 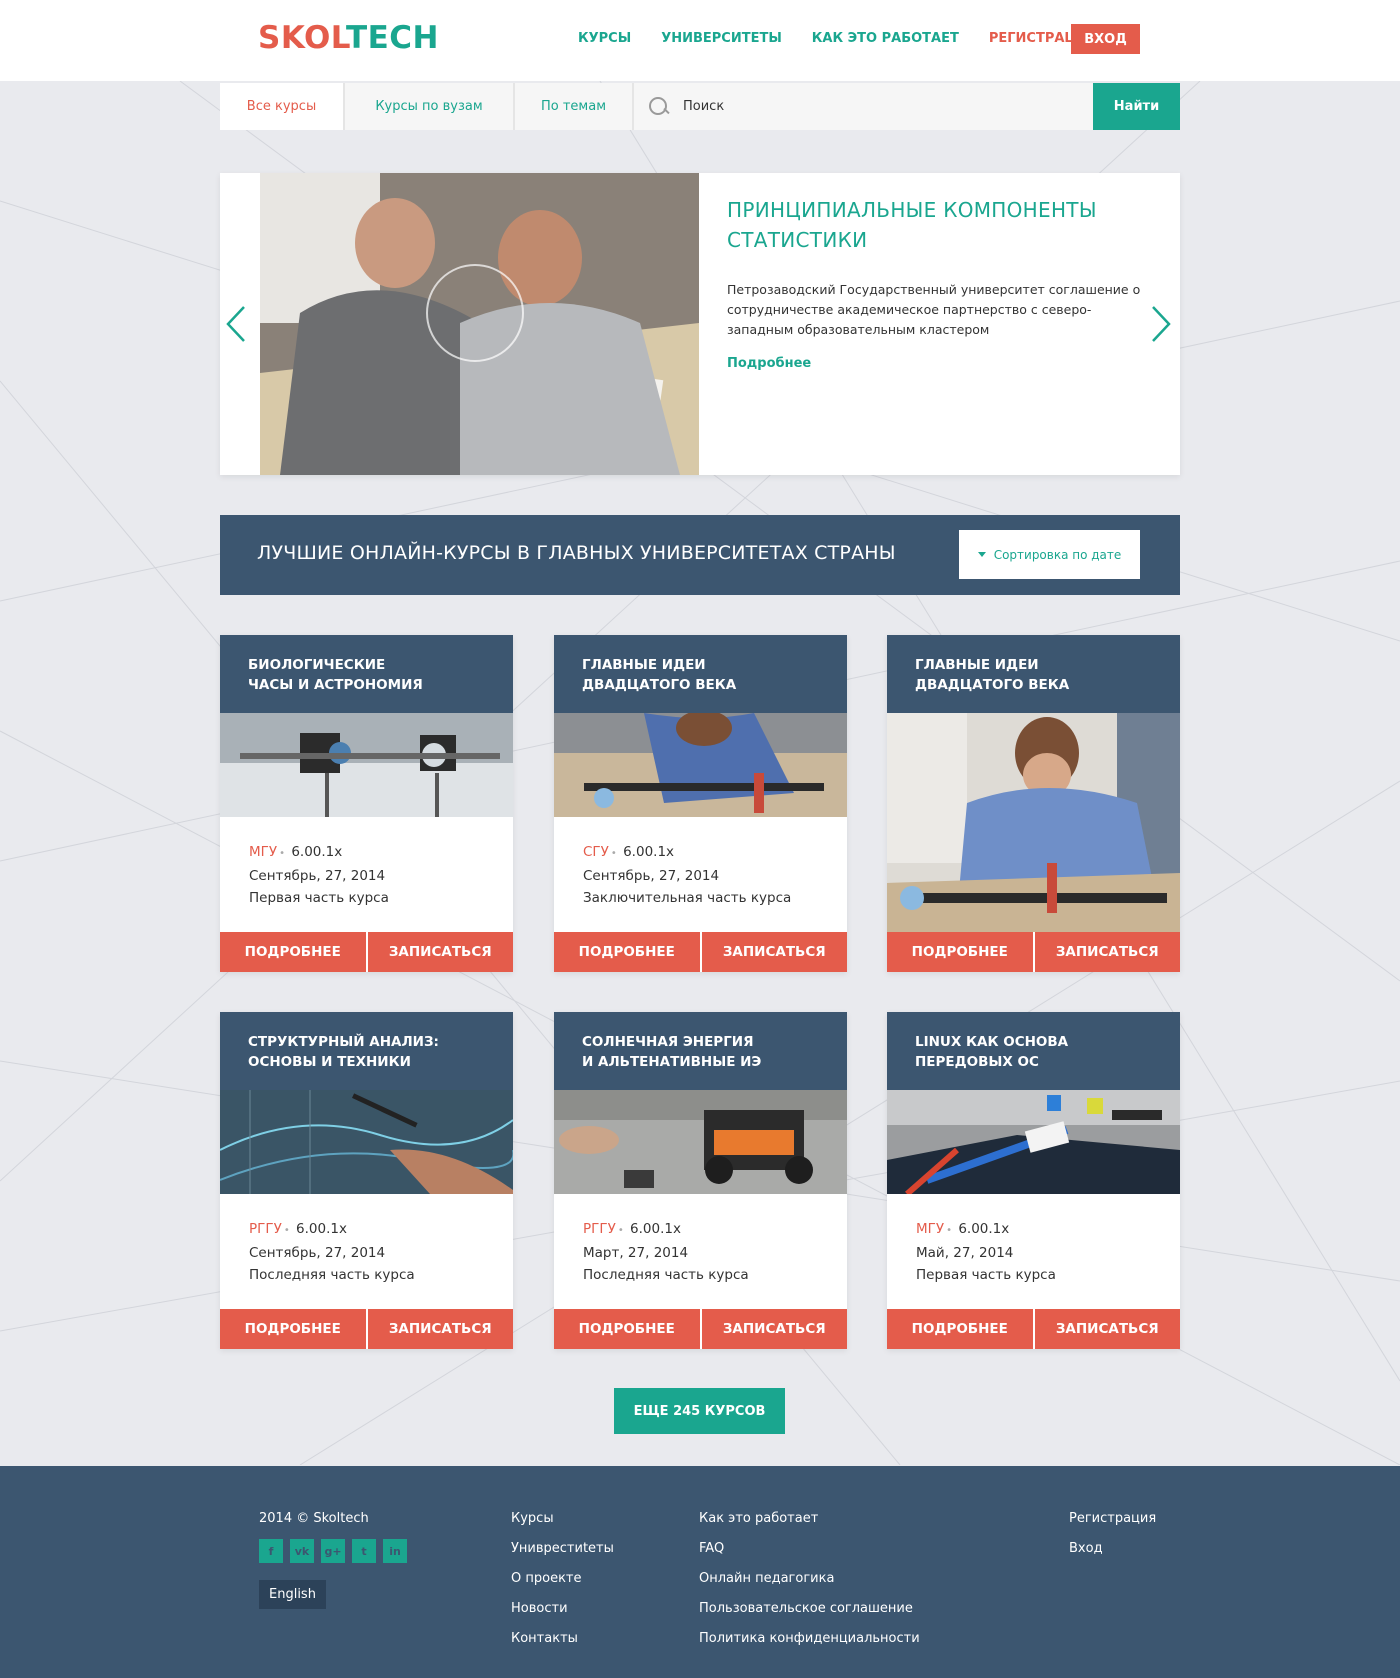 I want to click on language-switch: English, so click(x=292, y=1594).